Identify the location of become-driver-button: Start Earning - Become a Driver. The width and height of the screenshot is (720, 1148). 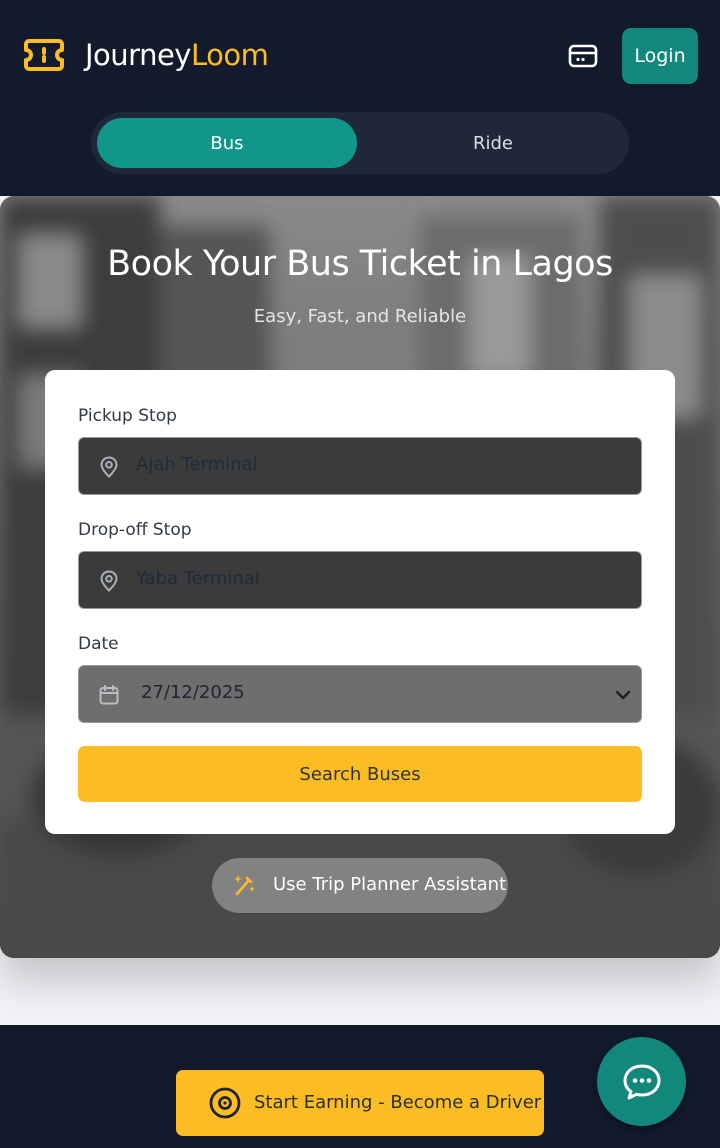
(360, 1103).